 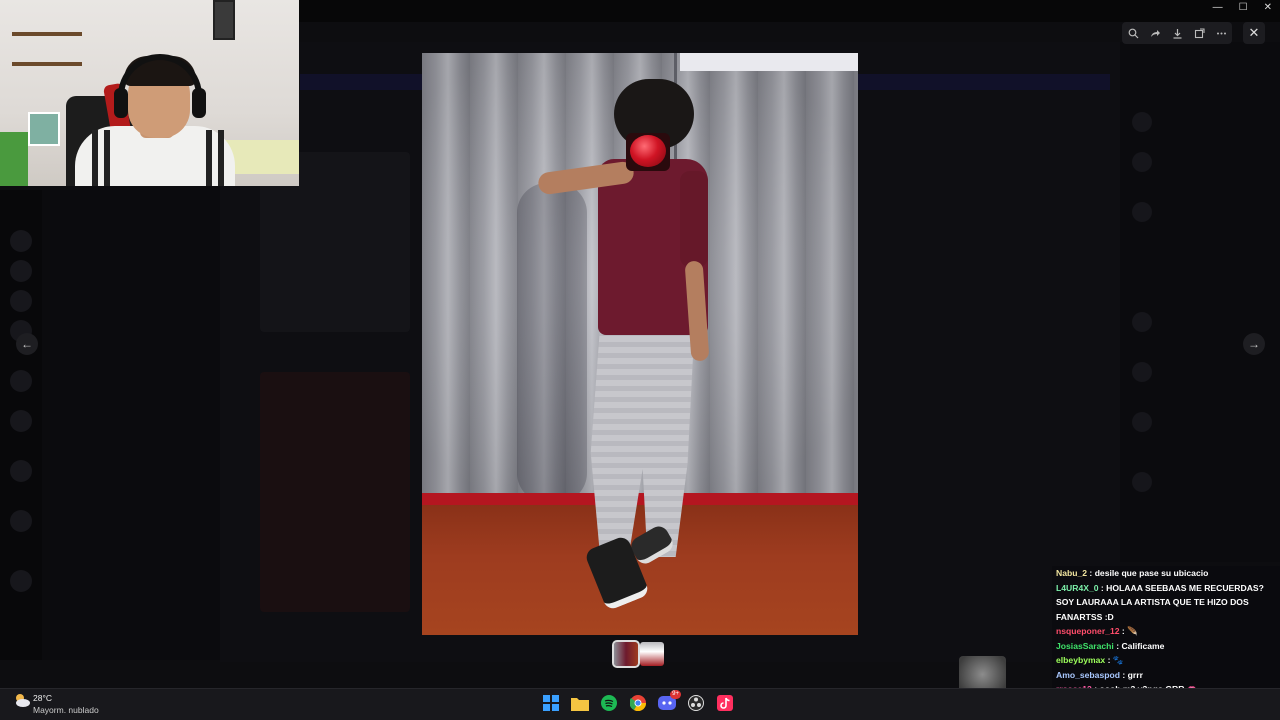 I want to click on next-image-button: →, so click(x=1254, y=344).